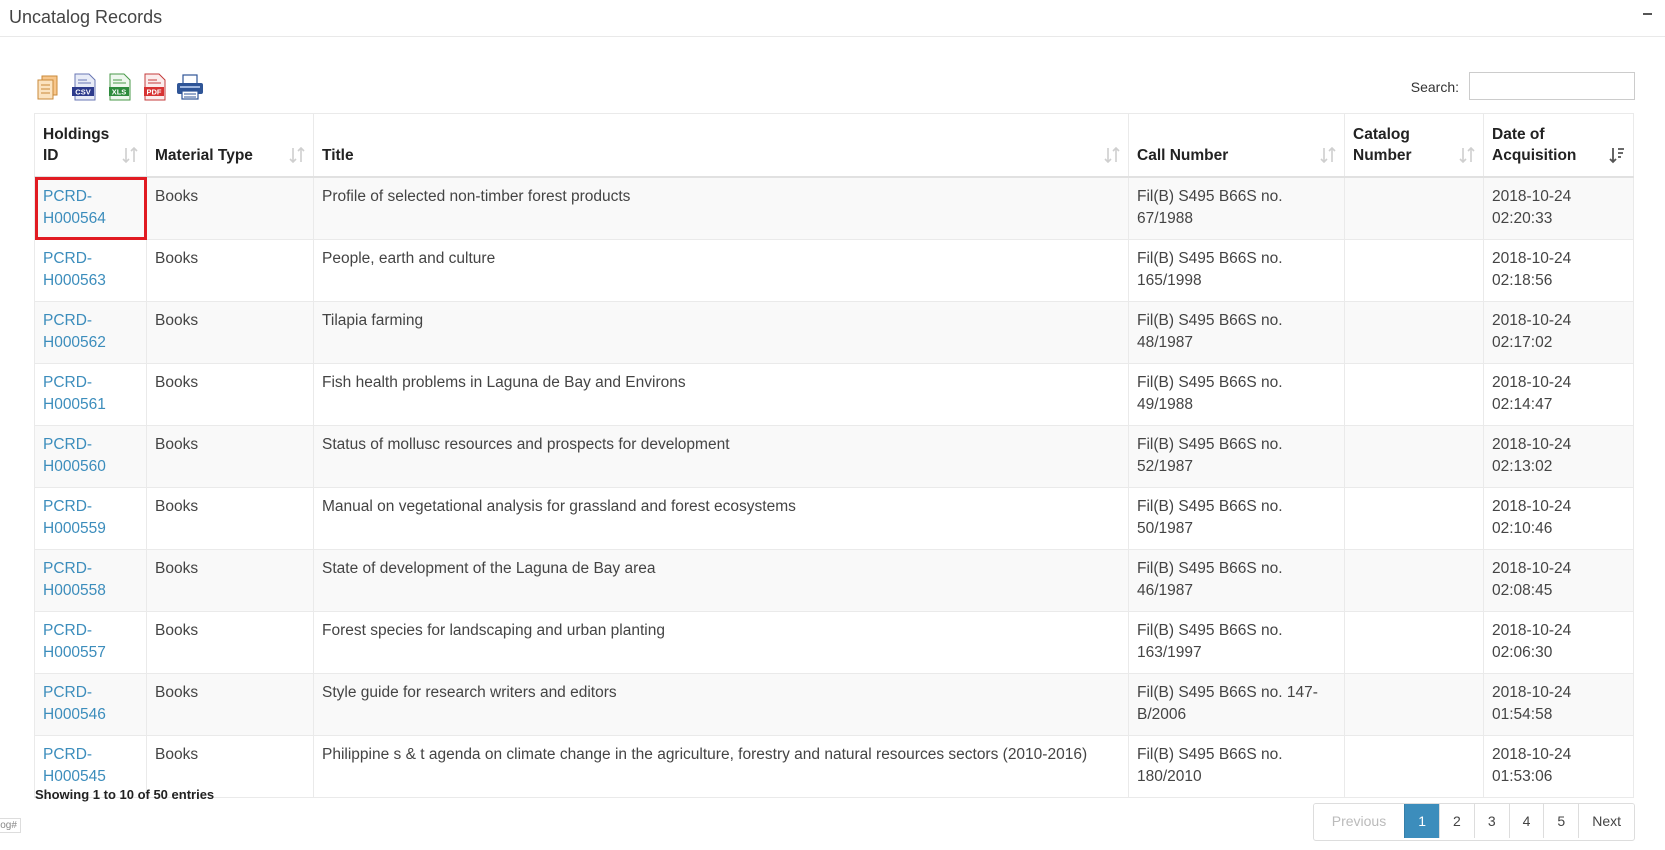 The width and height of the screenshot is (1665, 850). I want to click on holdings-id-cell: PCRD- H000562, so click(90, 332).